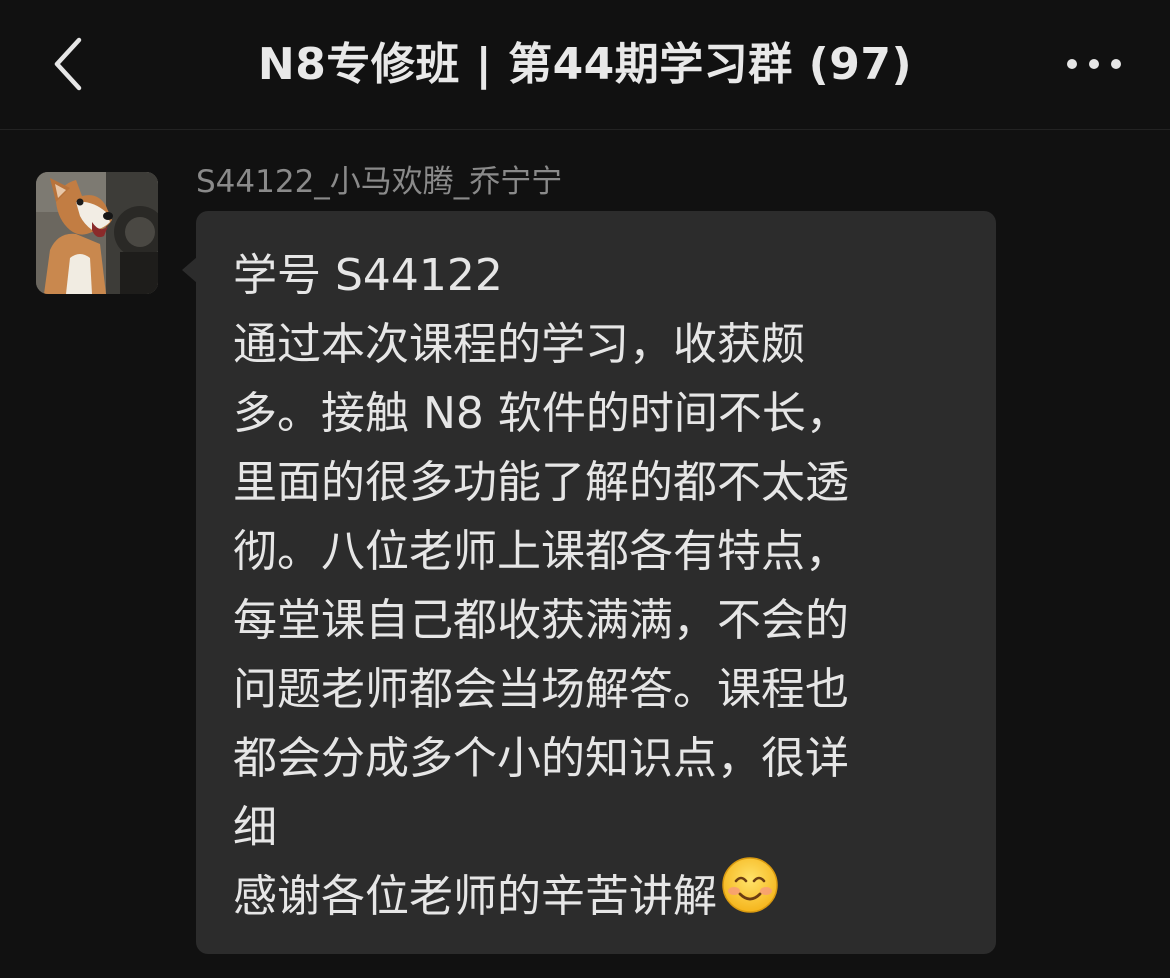 Image resolution: width=1170 pixels, height=978 pixels. What do you see at coordinates (541, 689) in the screenshot?
I see `message-line: 问题老师都会当场解答。课程也` at bounding box center [541, 689].